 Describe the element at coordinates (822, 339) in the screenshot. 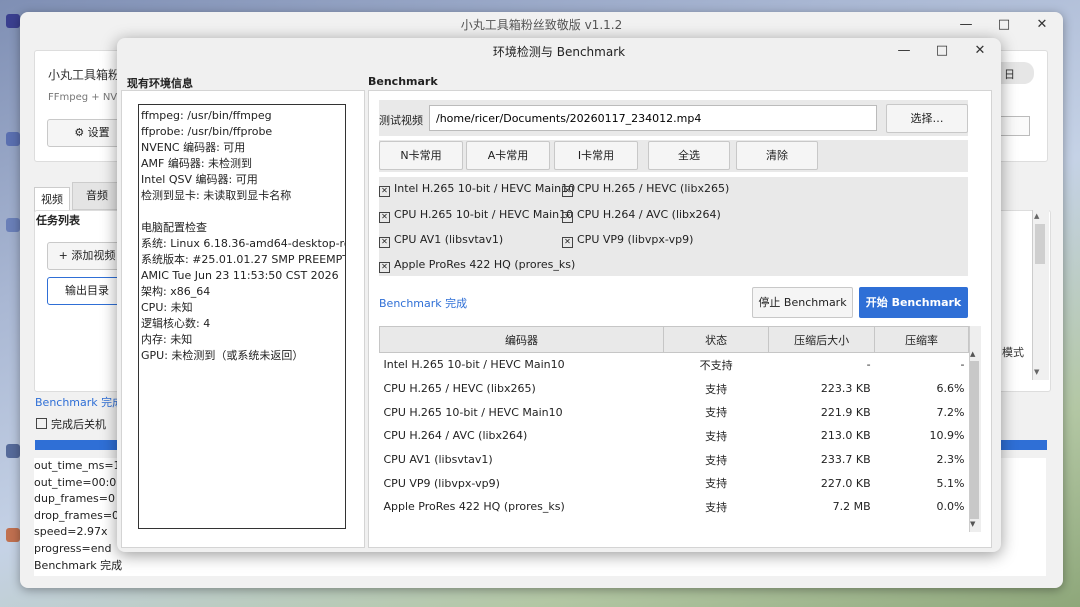

I see `header-size: 压缩后大小` at that location.